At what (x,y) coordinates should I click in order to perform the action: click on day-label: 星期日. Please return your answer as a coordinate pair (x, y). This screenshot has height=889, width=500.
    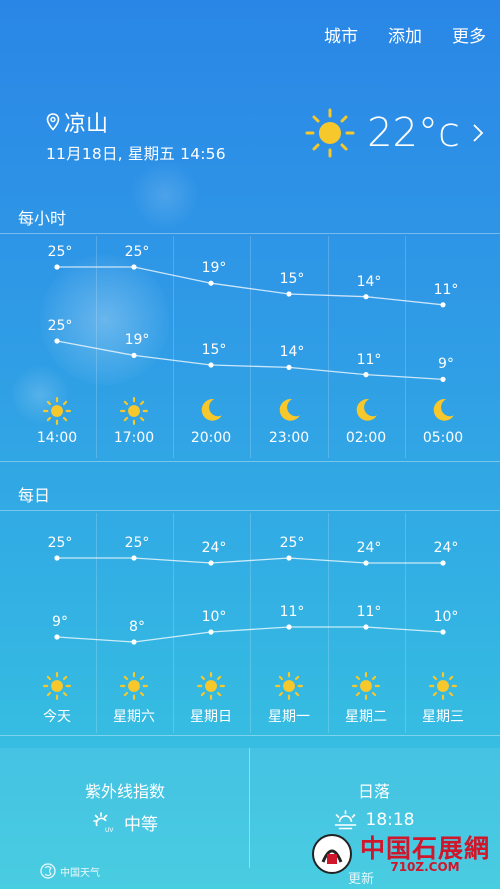
    Looking at the image, I should click on (211, 717).